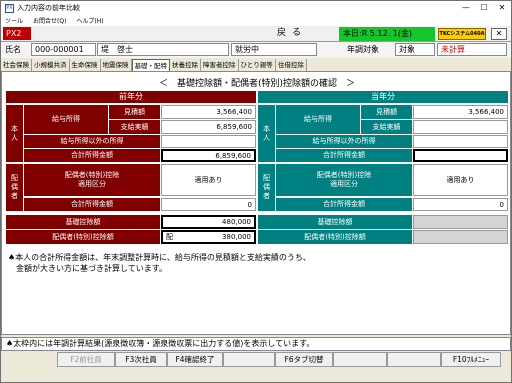  I want to click on prev-haikoujo-box: 配 380,000, so click(208, 237).